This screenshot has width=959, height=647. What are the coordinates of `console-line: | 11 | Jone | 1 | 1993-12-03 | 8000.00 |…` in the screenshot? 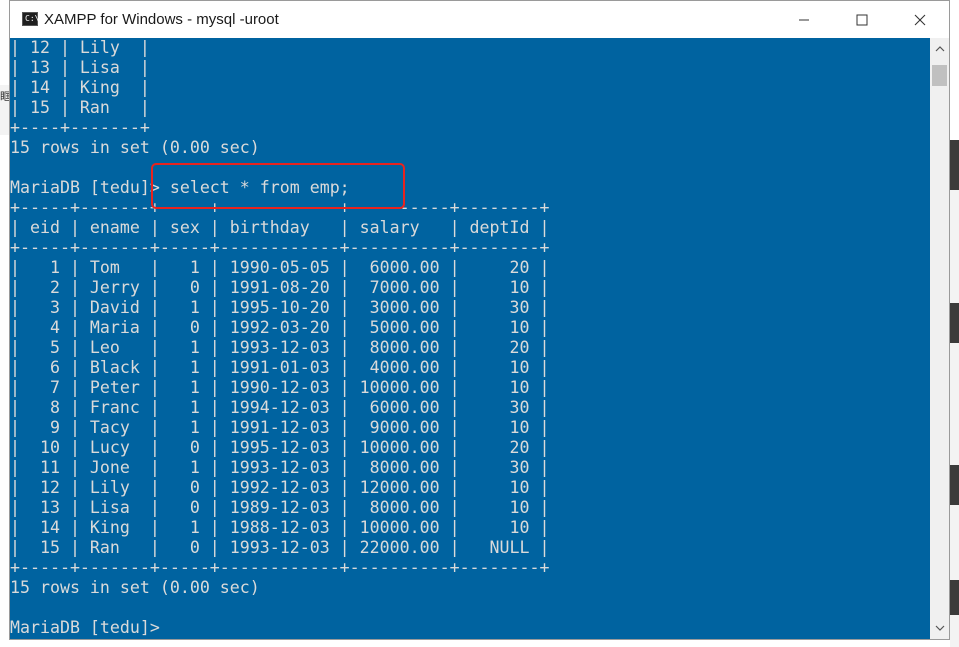 It's located at (280, 467).